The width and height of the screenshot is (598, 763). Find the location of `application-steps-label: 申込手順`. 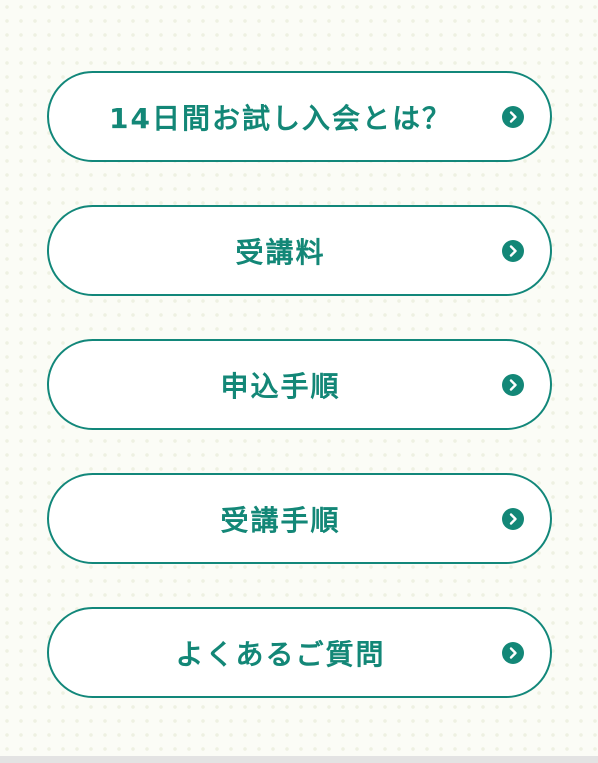

application-steps-label: 申込手順 is located at coordinates (280, 386).